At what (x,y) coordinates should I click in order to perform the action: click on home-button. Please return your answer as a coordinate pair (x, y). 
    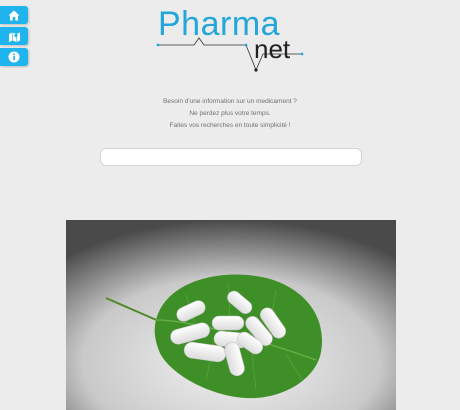
    Looking at the image, I should click on (14, 15).